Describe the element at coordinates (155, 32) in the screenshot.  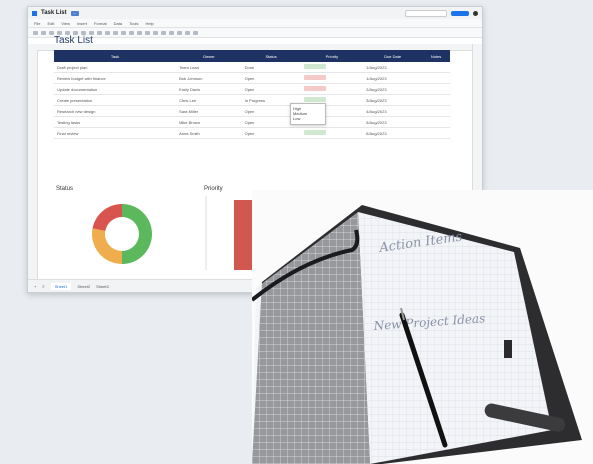
I see `wrap-icon` at that location.